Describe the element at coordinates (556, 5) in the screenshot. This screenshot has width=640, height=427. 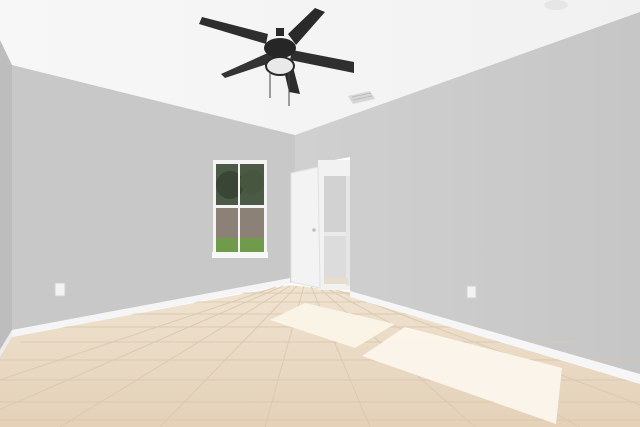
I see `smoke-detector` at that location.